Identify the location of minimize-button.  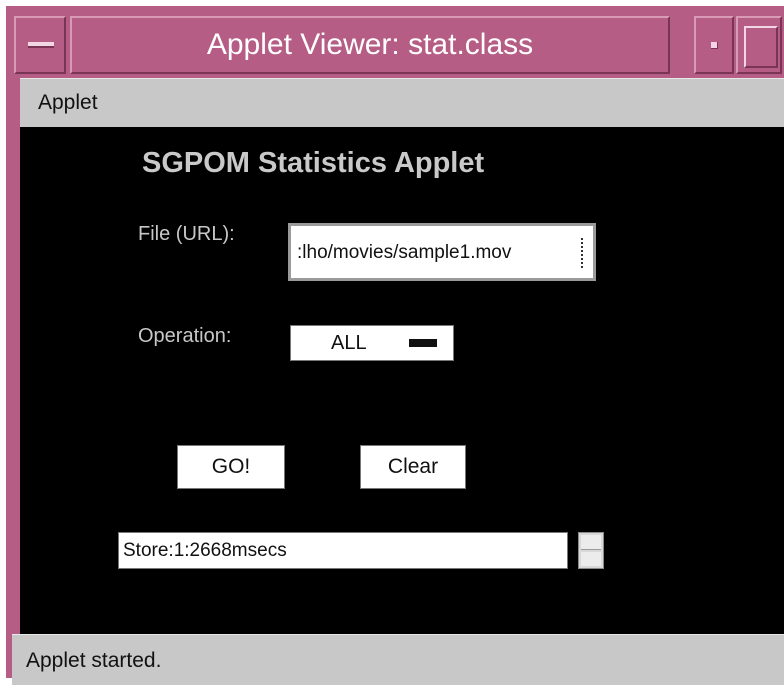
(714, 45).